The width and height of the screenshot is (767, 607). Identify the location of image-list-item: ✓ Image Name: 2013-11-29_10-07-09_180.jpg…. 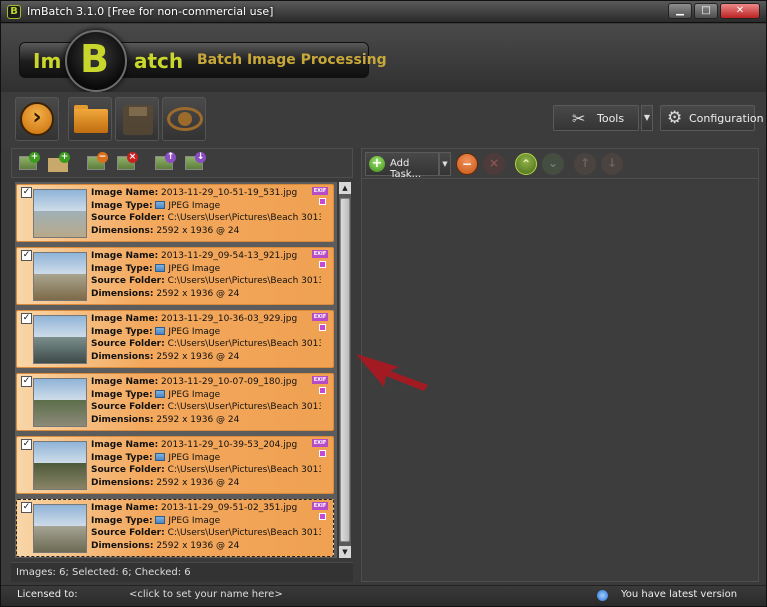
(175, 402).